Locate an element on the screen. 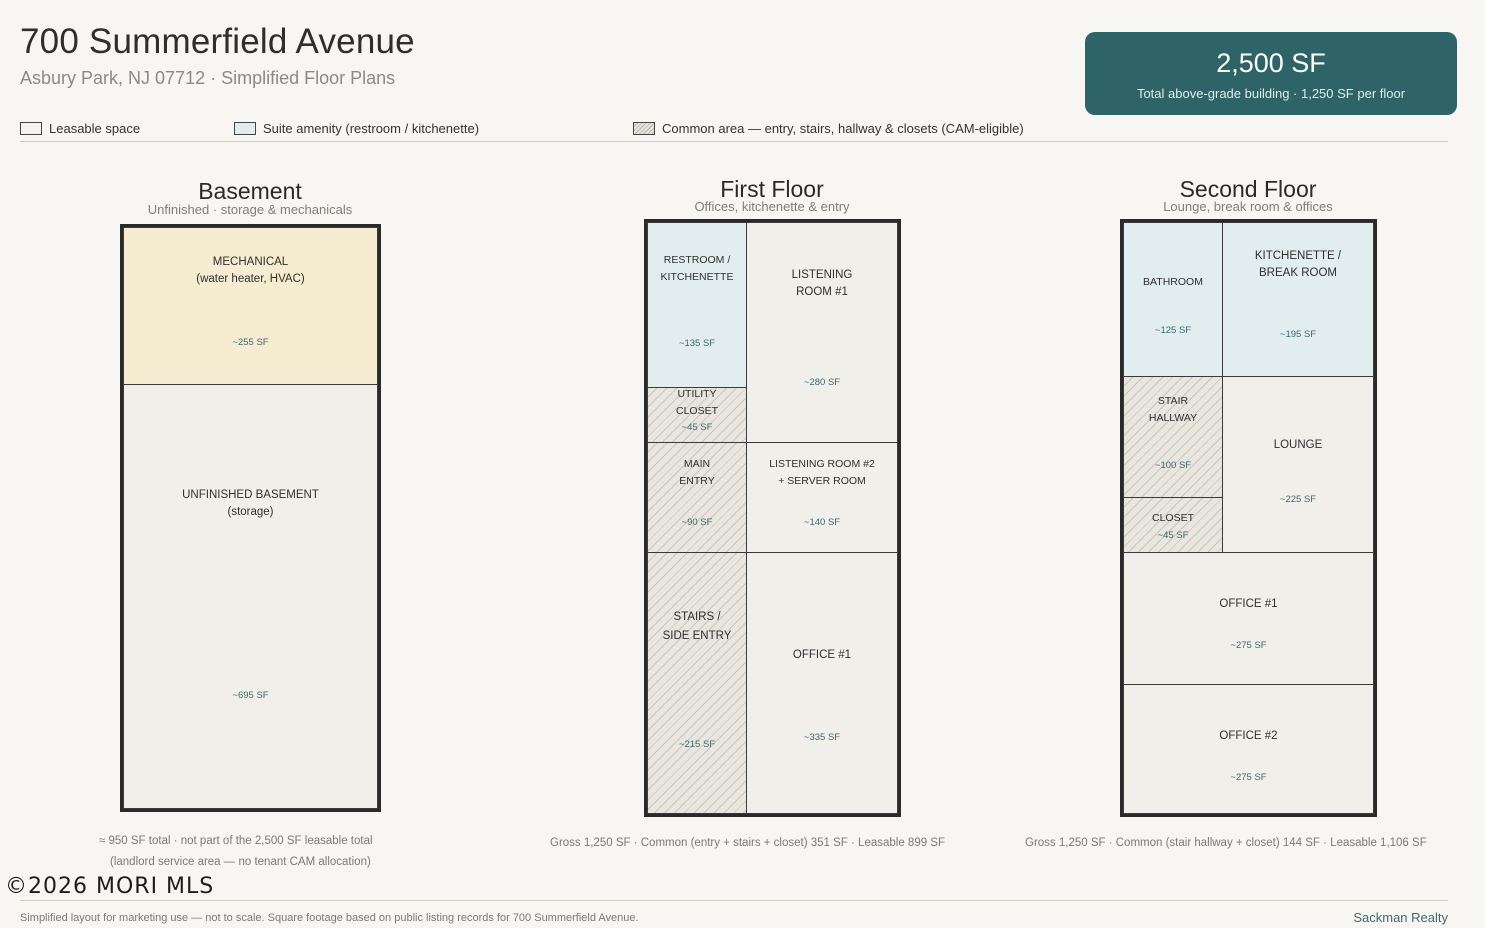 This screenshot has height=928, width=1485. room-sf: ~100 SF is located at coordinates (1173, 465).